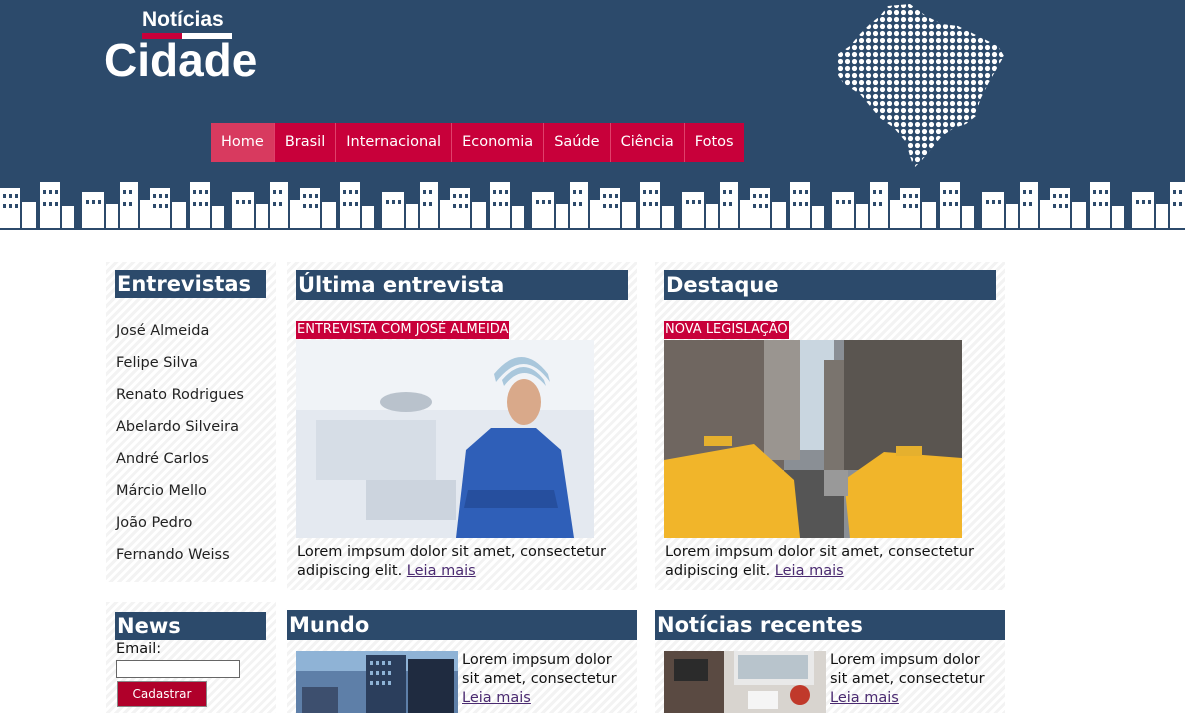  What do you see at coordinates (306, 142) in the screenshot?
I see `nav-brasil: Brasil` at bounding box center [306, 142].